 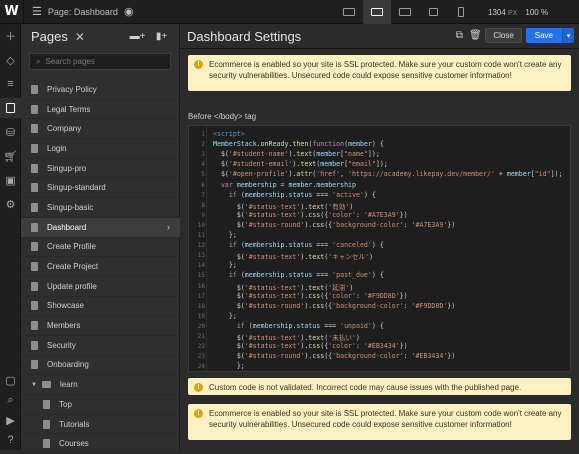 What do you see at coordinates (100, 425) in the screenshot?
I see `page-item: Tutorials` at bounding box center [100, 425].